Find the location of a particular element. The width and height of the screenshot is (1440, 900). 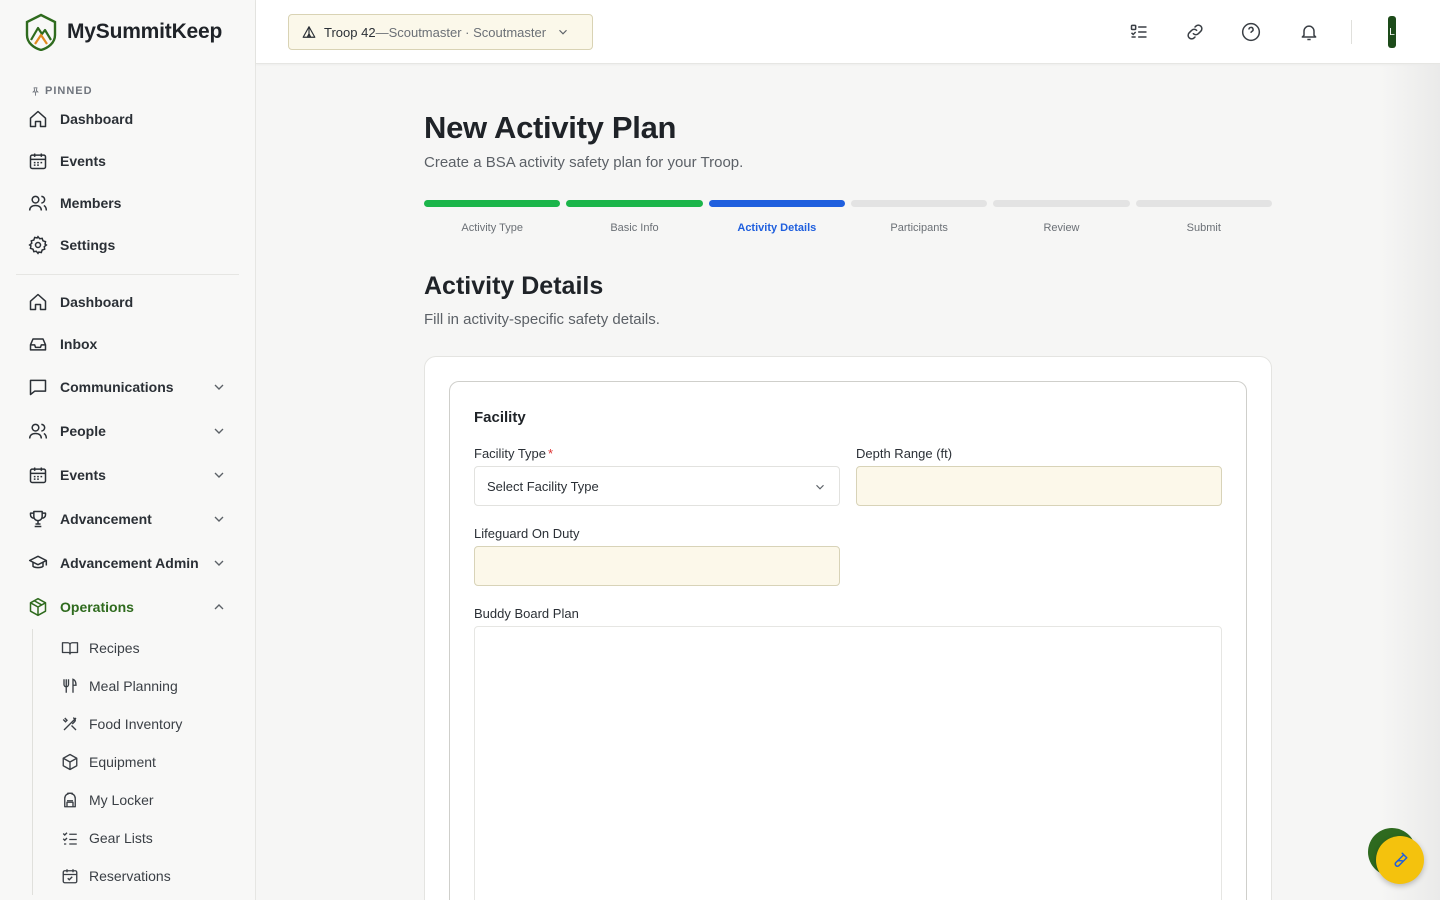

brand: MySummitKeep is located at coordinates (127, 32).